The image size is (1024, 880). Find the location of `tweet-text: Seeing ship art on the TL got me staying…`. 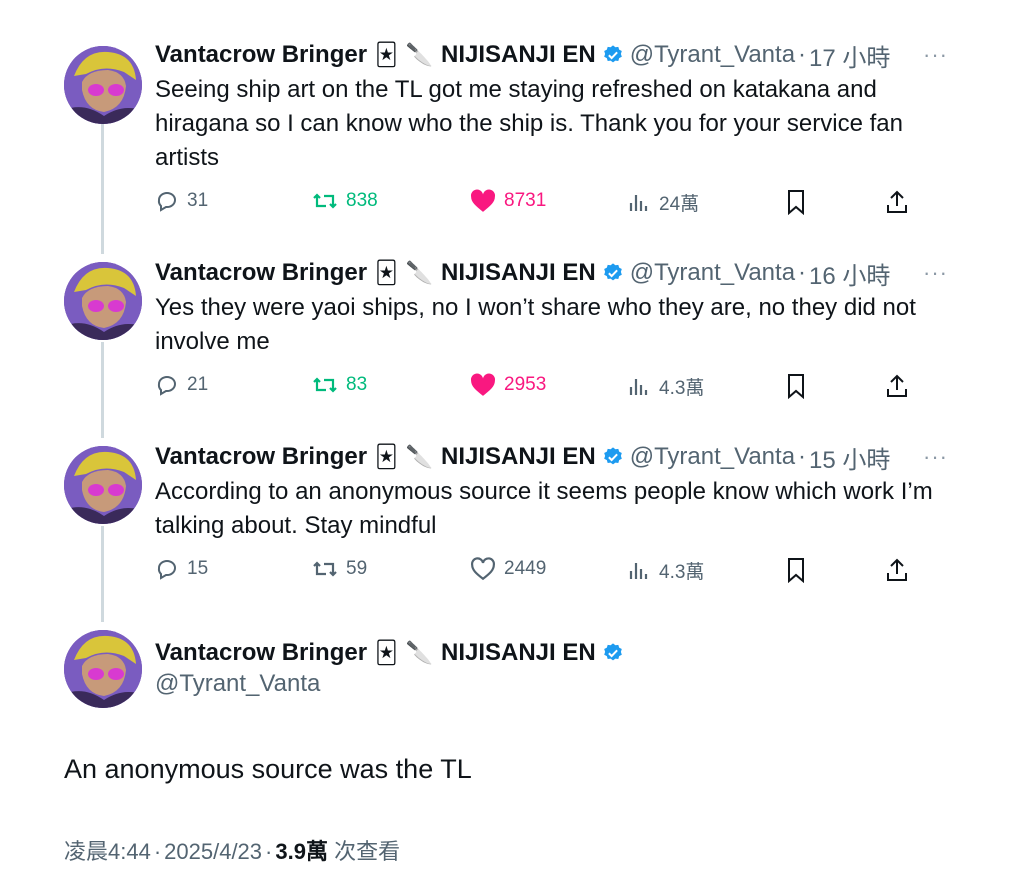

tweet-text: Seeing ship art on the TL got me staying… is located at coordinates (529, 123).